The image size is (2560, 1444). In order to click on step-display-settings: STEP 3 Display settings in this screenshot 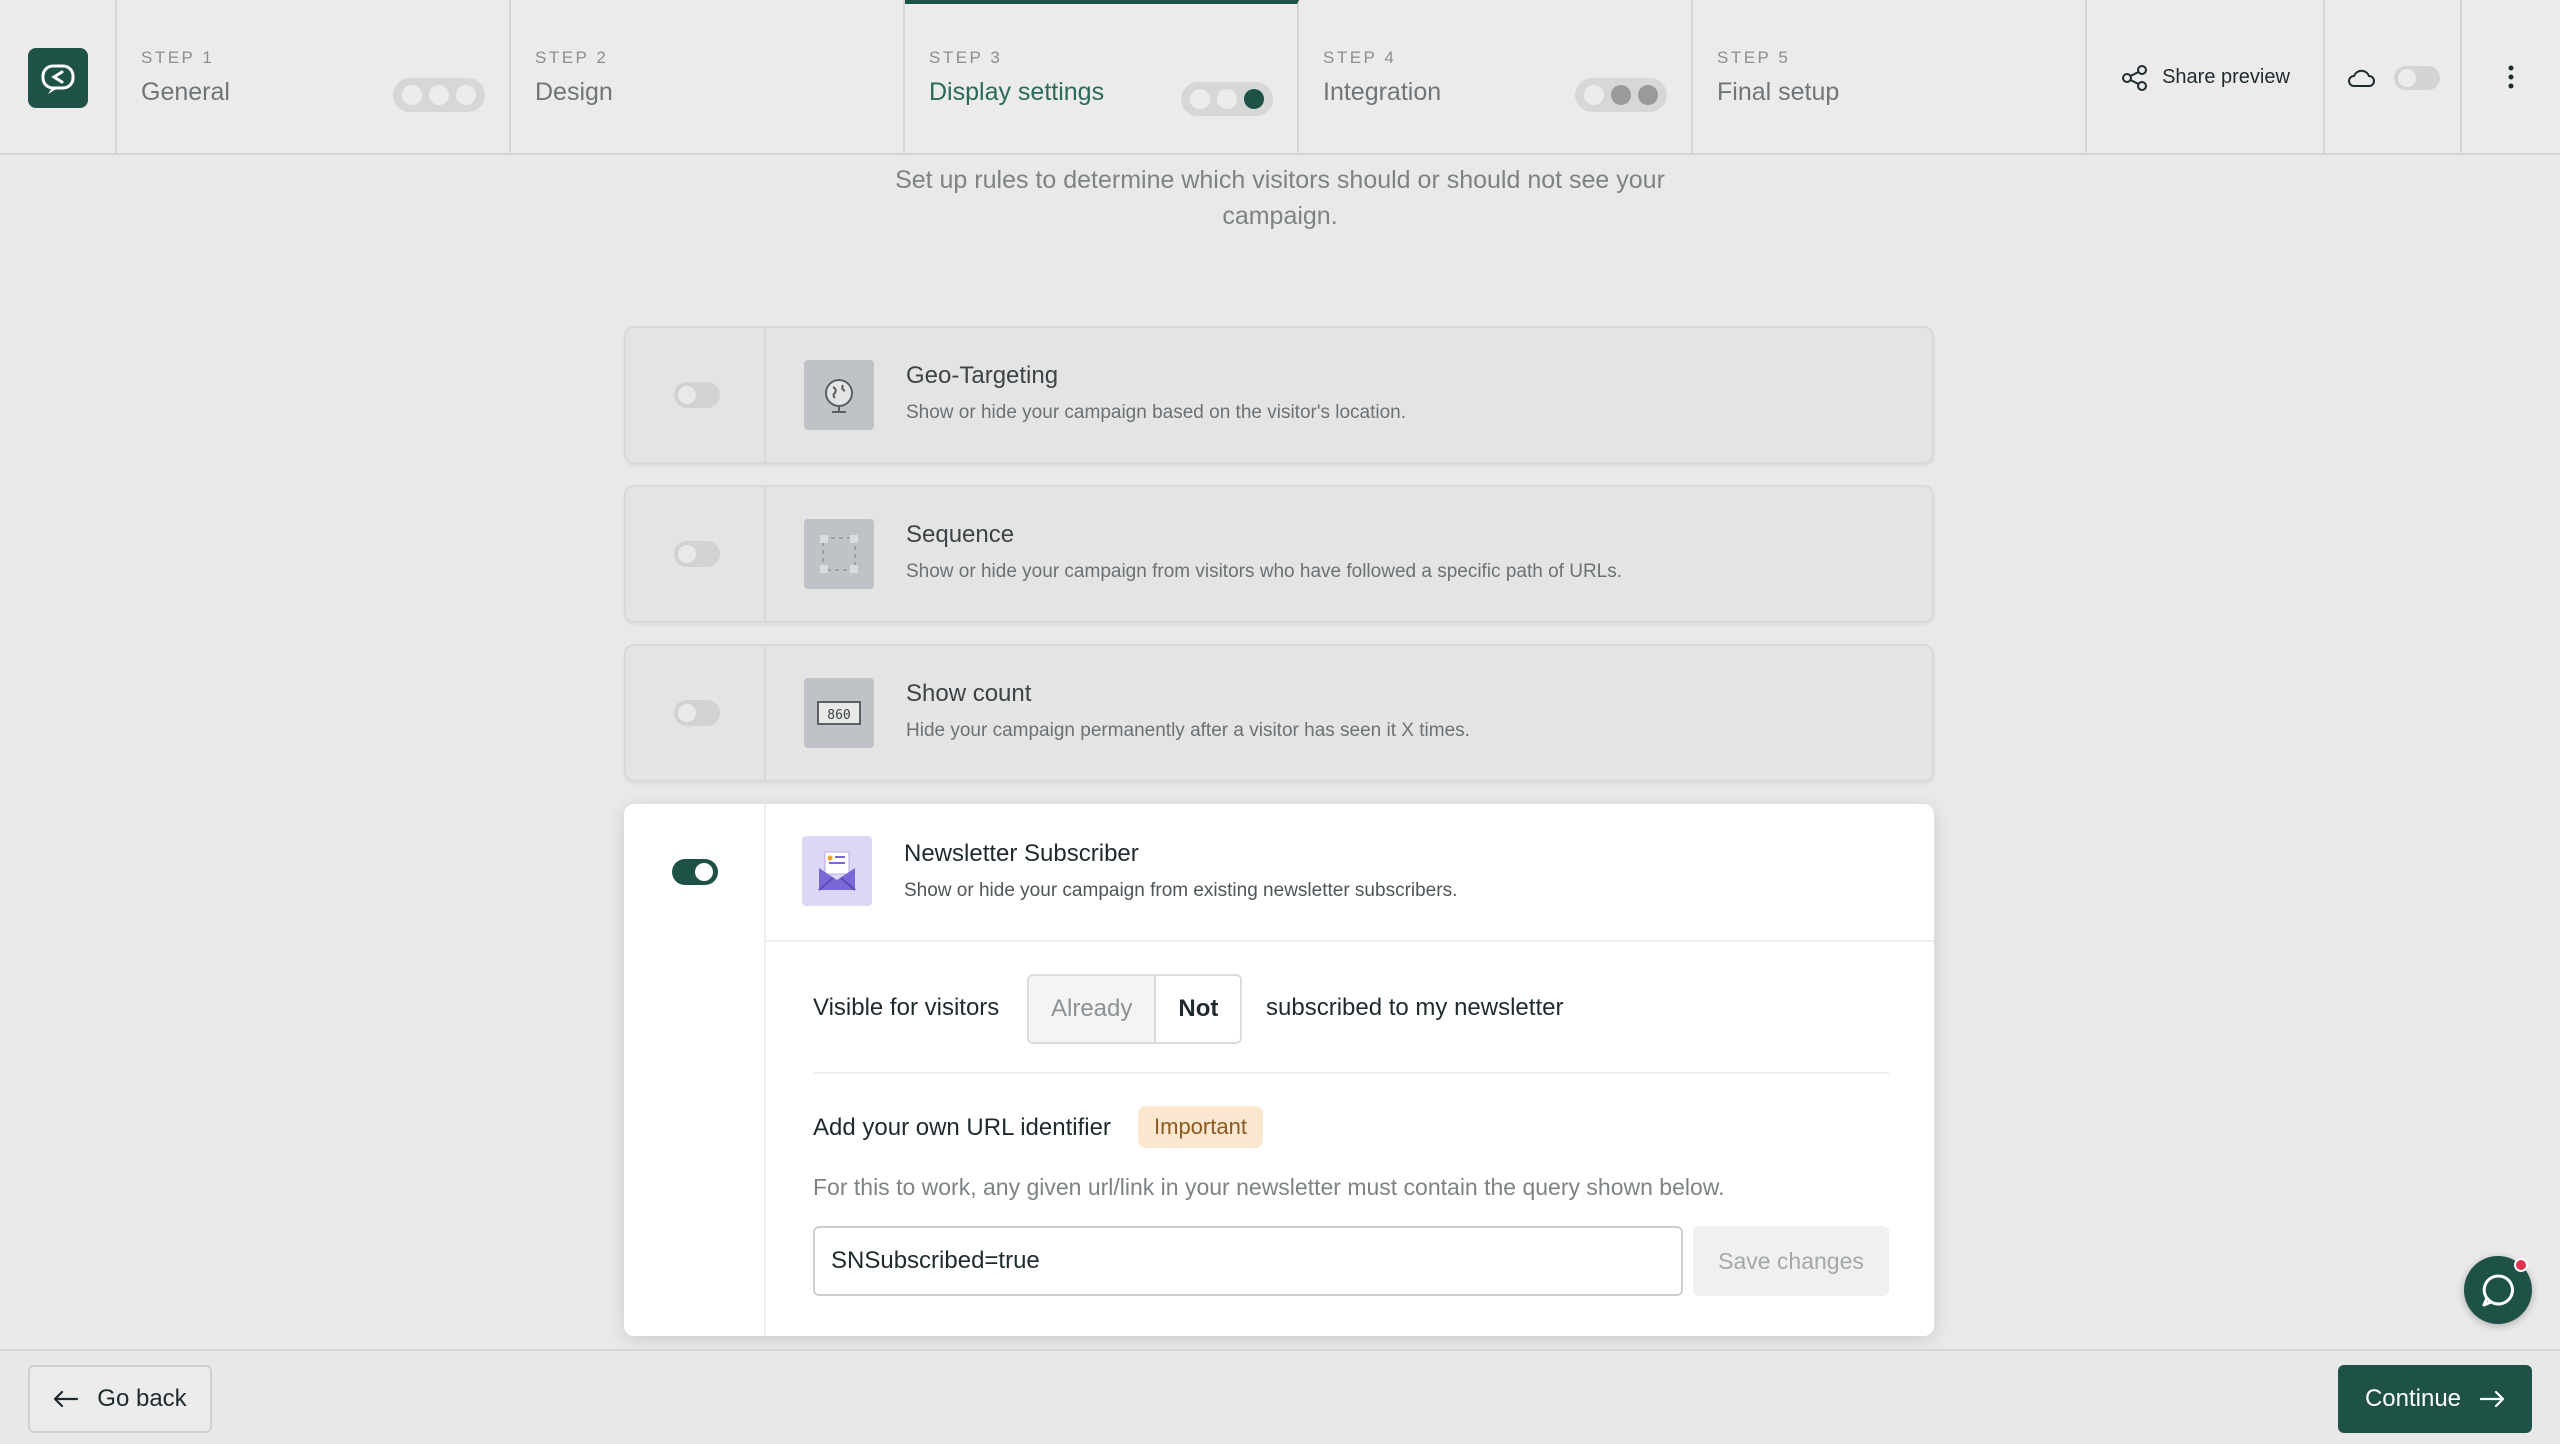, I will do `click(1102, 77)`.